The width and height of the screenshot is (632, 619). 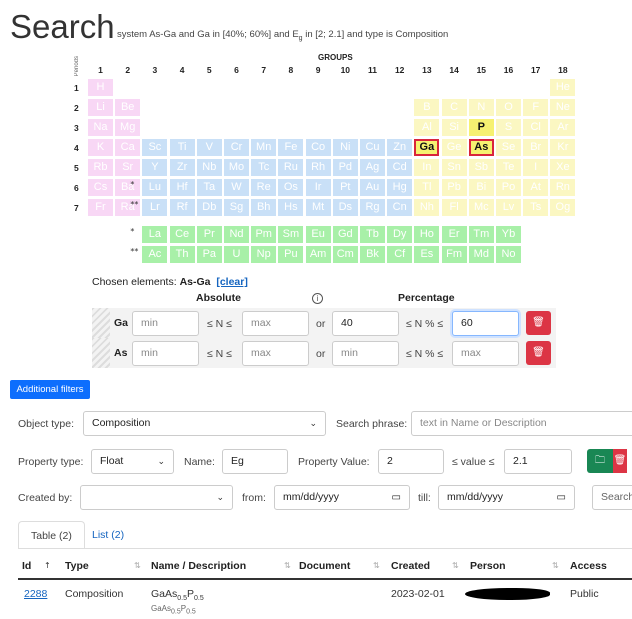 I want to click on element-cl: Cl, so click(x=536, y=127).